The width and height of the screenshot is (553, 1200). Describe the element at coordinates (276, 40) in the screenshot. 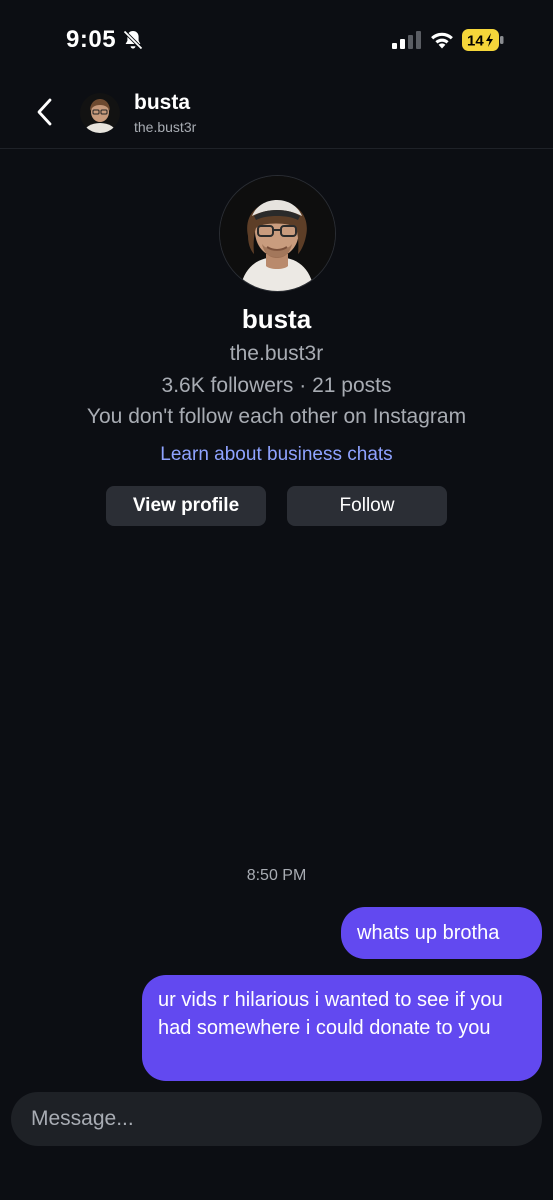

I see `status-bar: 9:05 14` at that location.